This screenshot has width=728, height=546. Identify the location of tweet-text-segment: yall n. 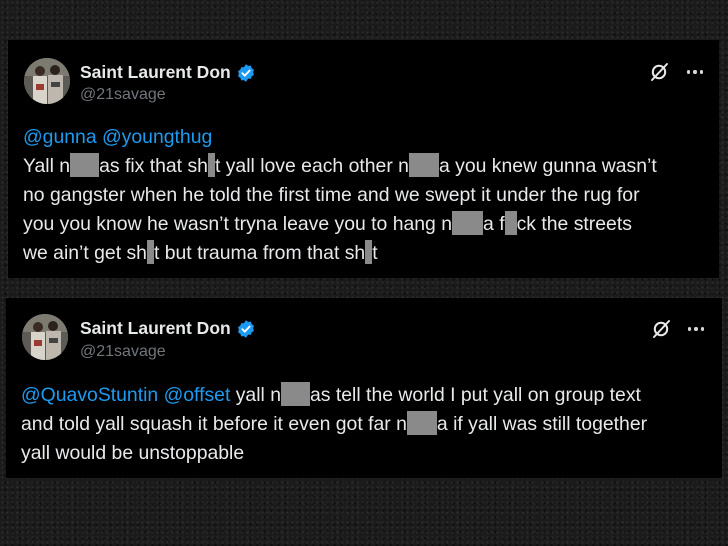
(258, 395).